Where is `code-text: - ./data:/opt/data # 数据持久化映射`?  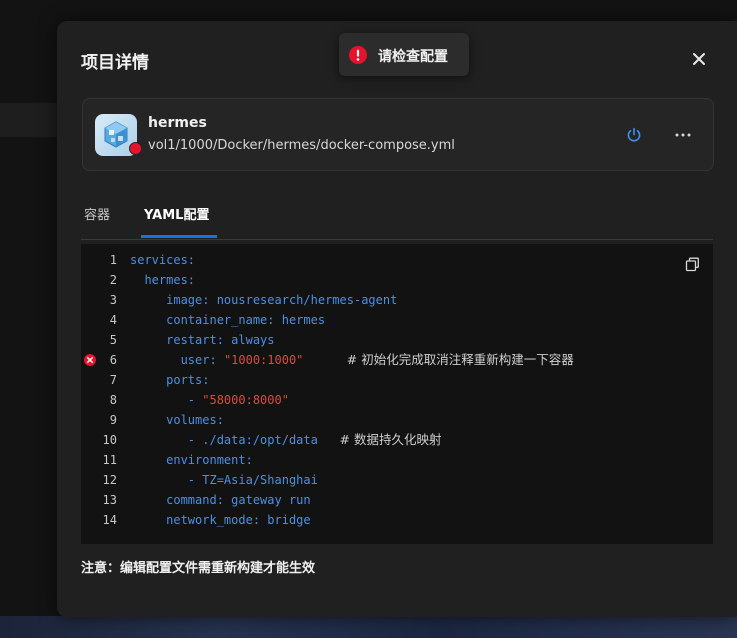
code-text: - ./data:/opt/data # 数据持久化映射 is located at coordinates (286, 440).